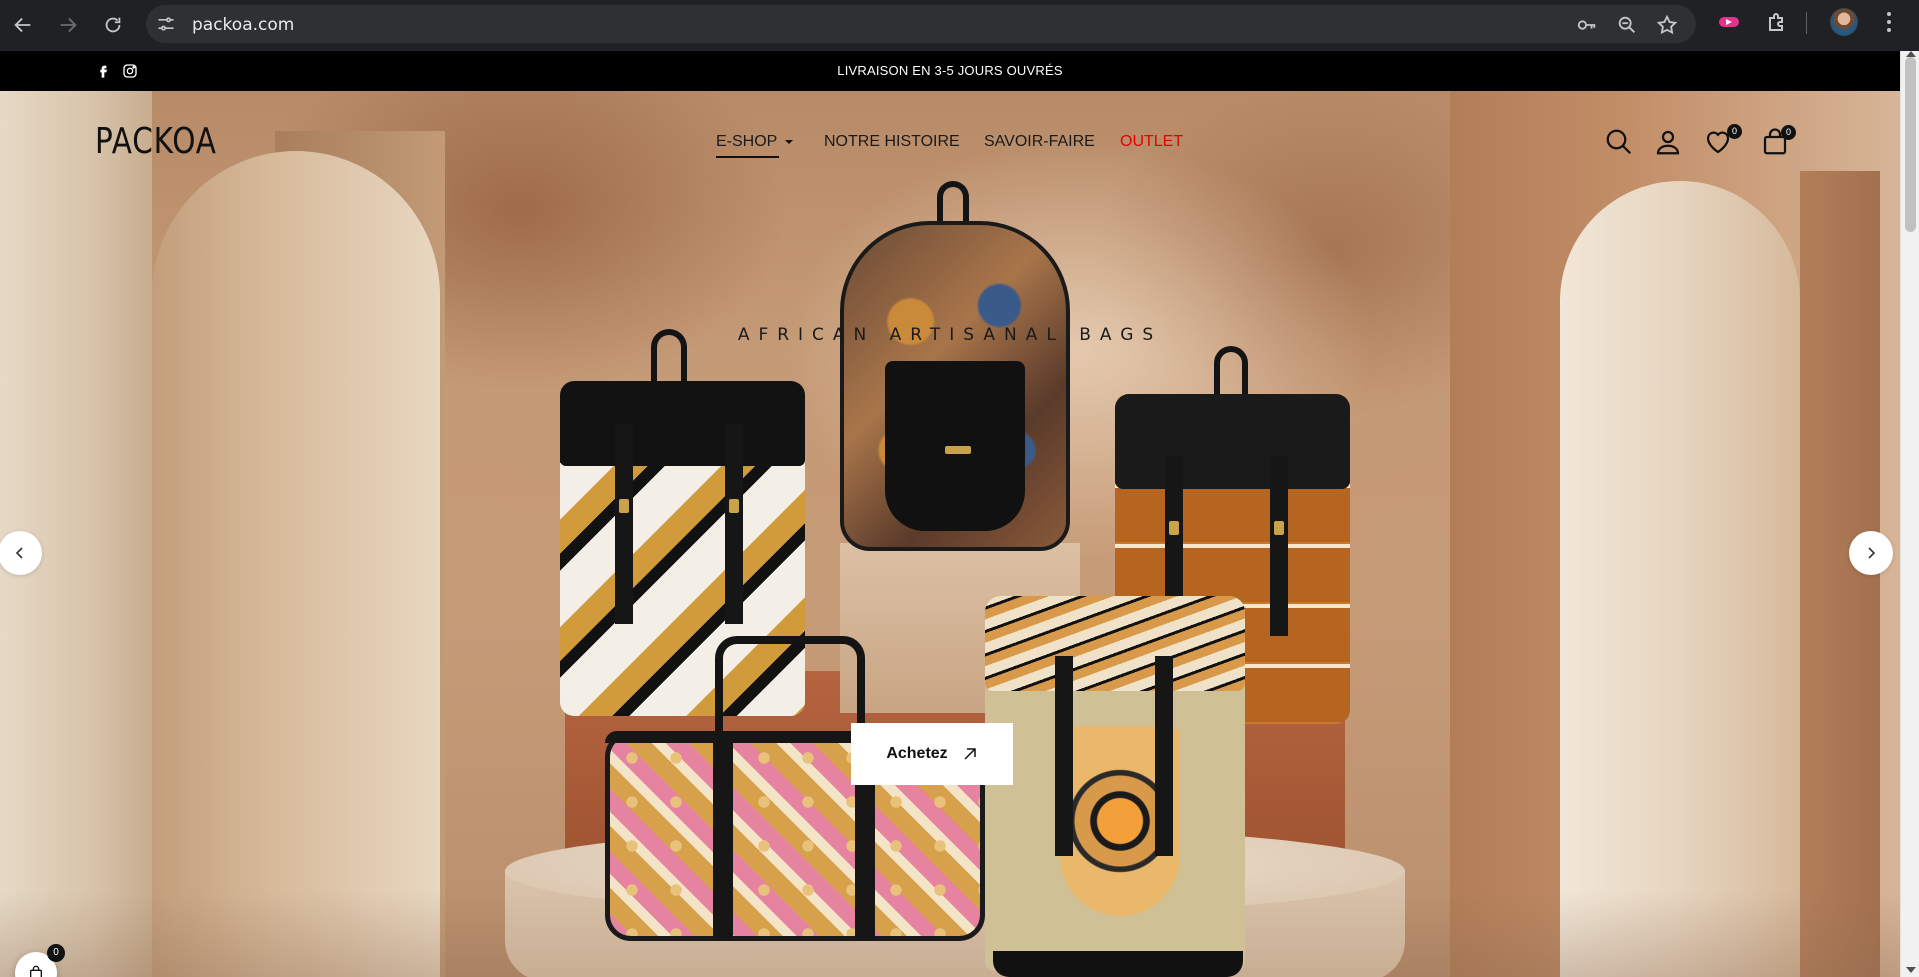 This screenshot has width=1919, height=977. Describe the element at coordinates (36, 971) in the screenshot. I see `shopping-bag-icon` at that location.